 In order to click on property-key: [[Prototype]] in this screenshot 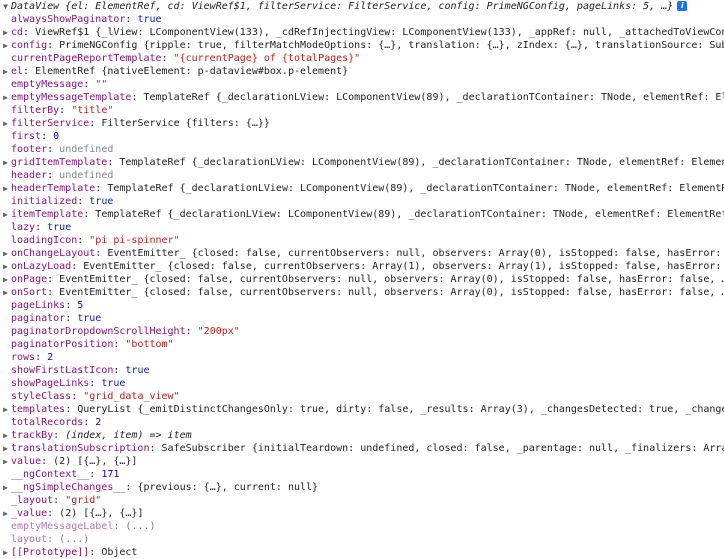, I will do `click(50, 552)`.